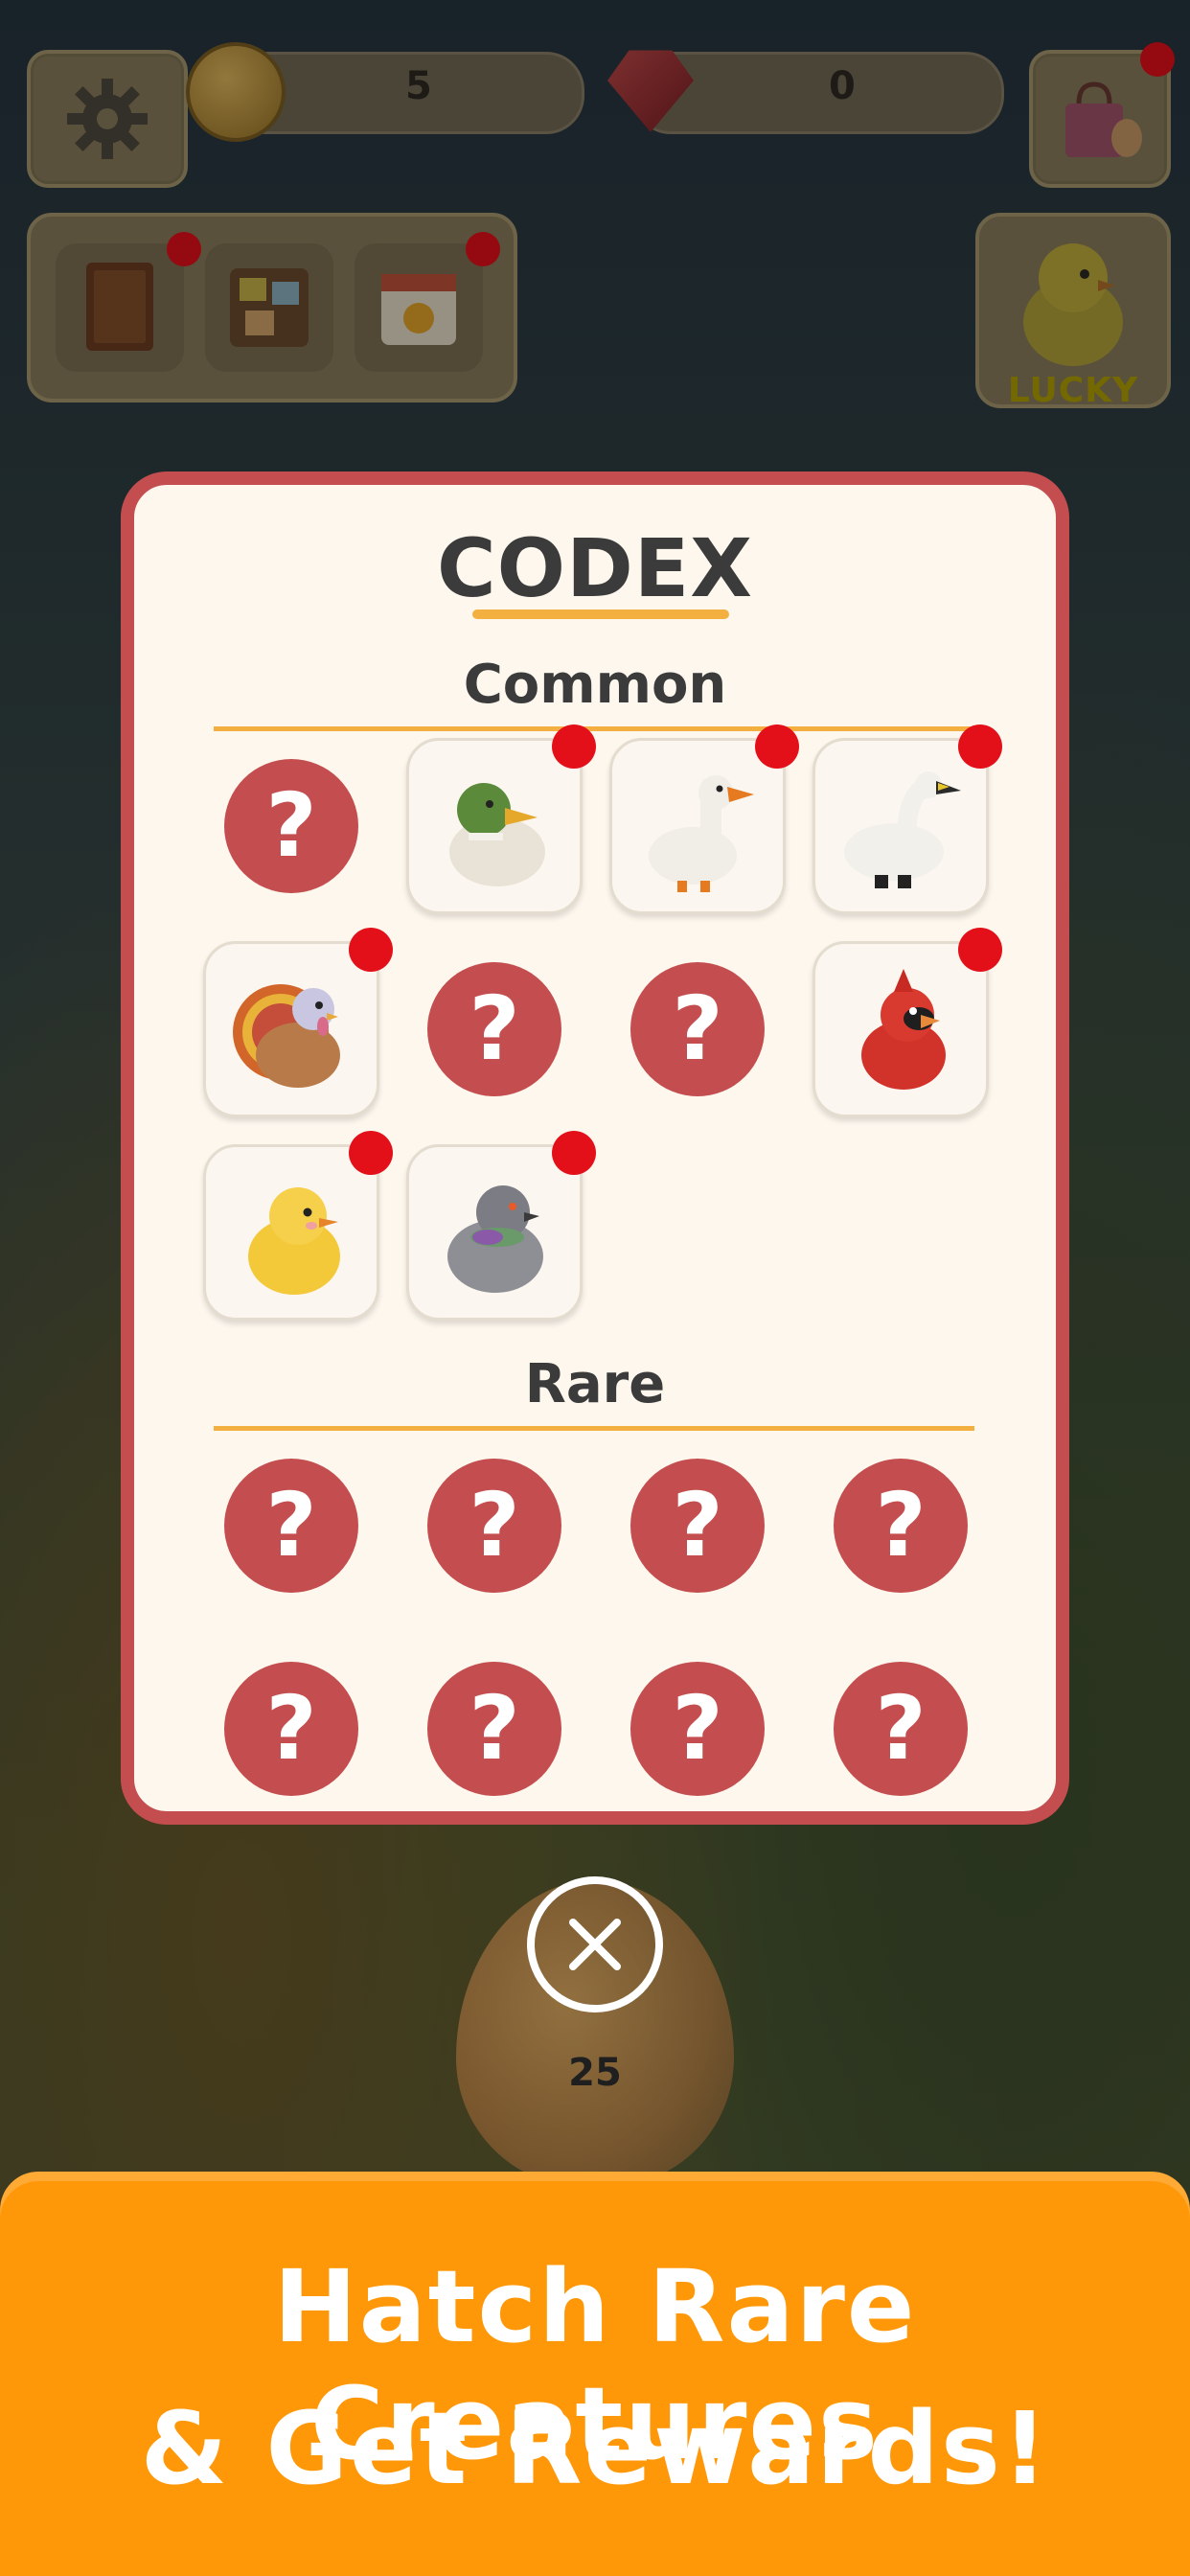 The width and height of the screenshot is (1190, 2576). I want to click on creature-slot-turkey, so click(298, 1023).